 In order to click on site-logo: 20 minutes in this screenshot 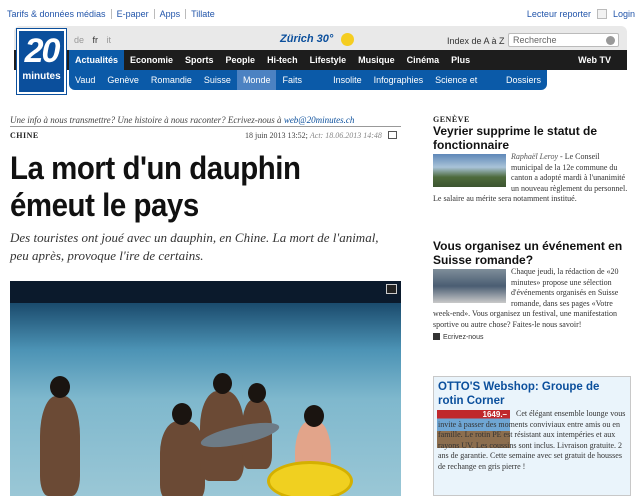, I will do `click(41, 61)`.